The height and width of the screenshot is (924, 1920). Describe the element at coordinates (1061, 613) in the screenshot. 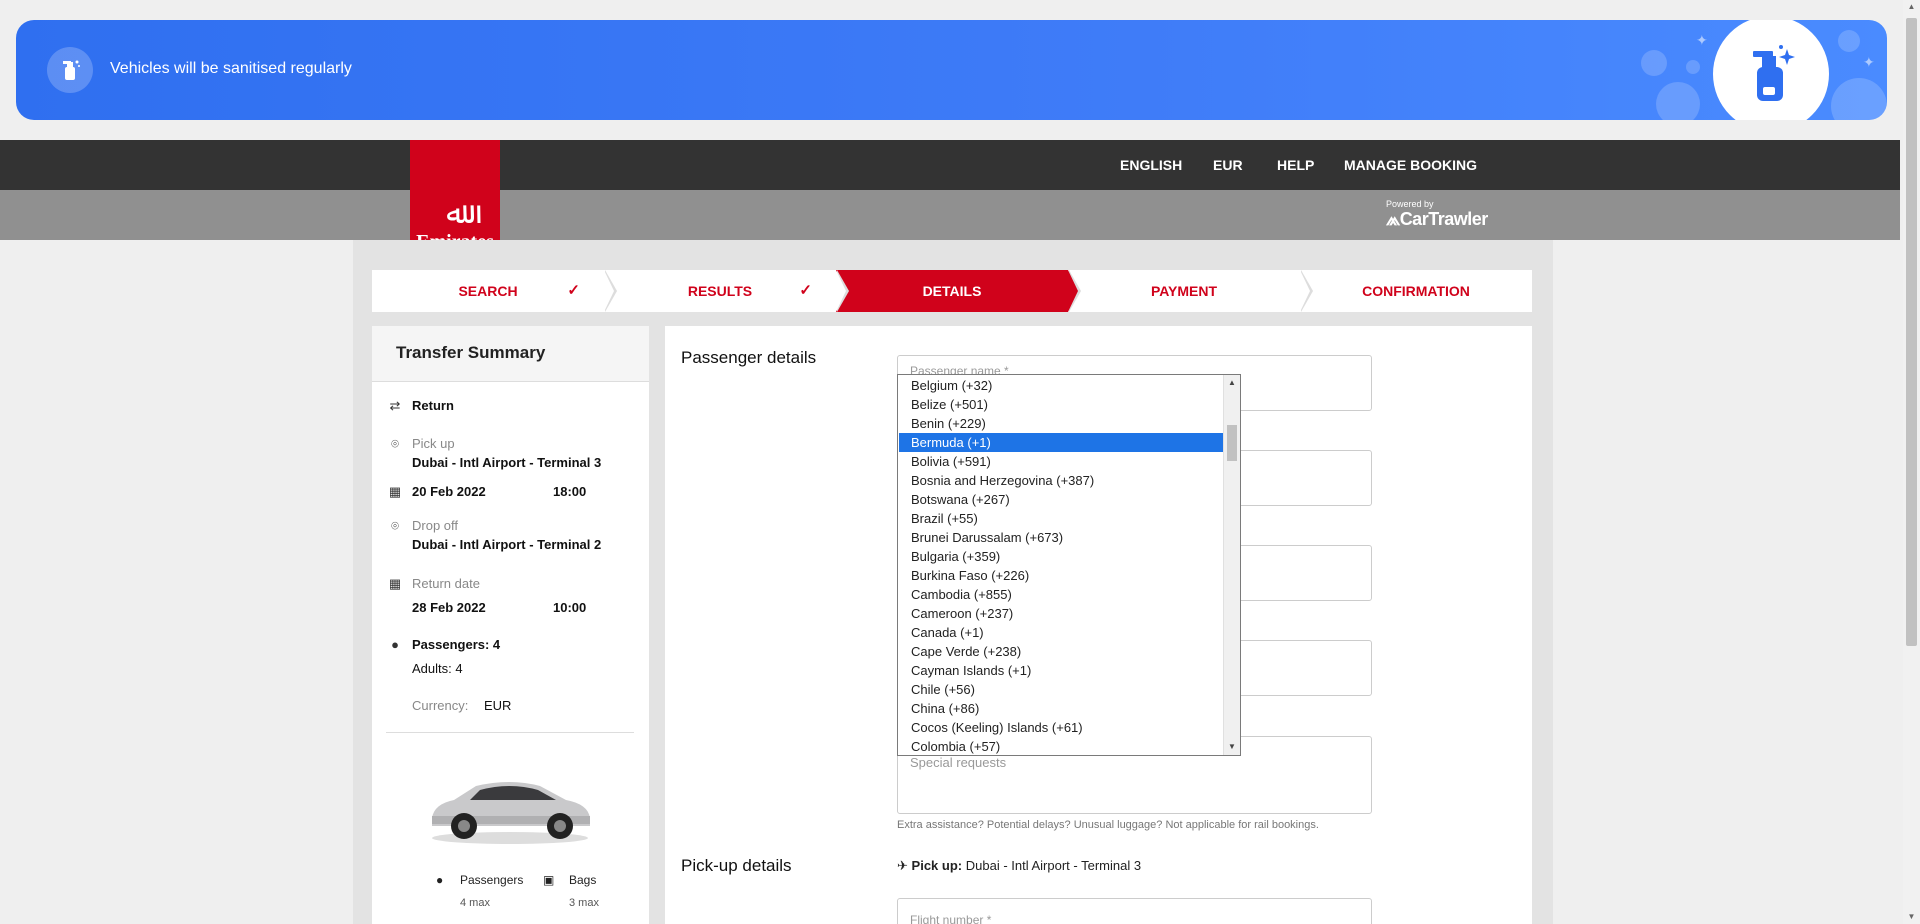

I see `option-cameroon: Cameroon (+237)` at that location.